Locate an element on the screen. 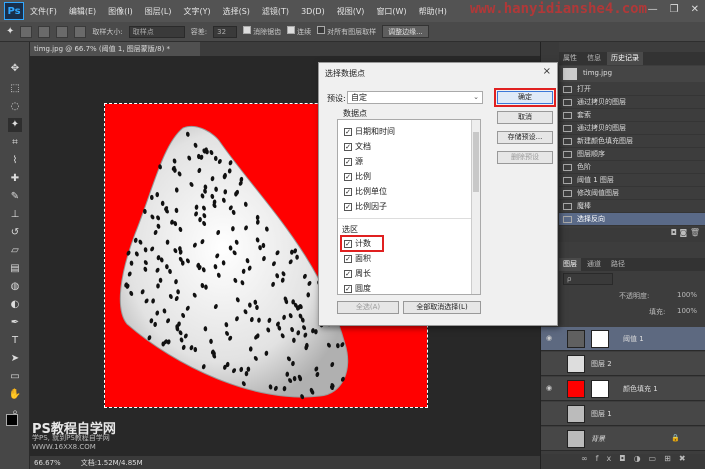 This screenshot has height=469, width=705. datapoint-item: ✓ 面积 is located at coordinates (357, 259).